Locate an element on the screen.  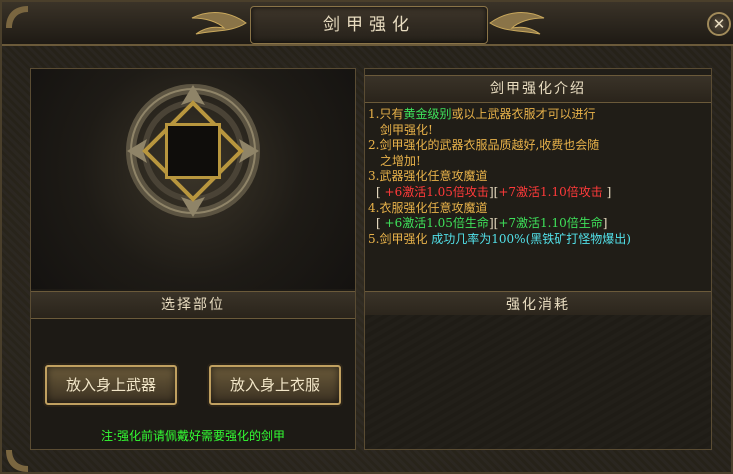
intro-line-3: 3.武器强化任意攻魔道 is located at coordinates (428, 176).